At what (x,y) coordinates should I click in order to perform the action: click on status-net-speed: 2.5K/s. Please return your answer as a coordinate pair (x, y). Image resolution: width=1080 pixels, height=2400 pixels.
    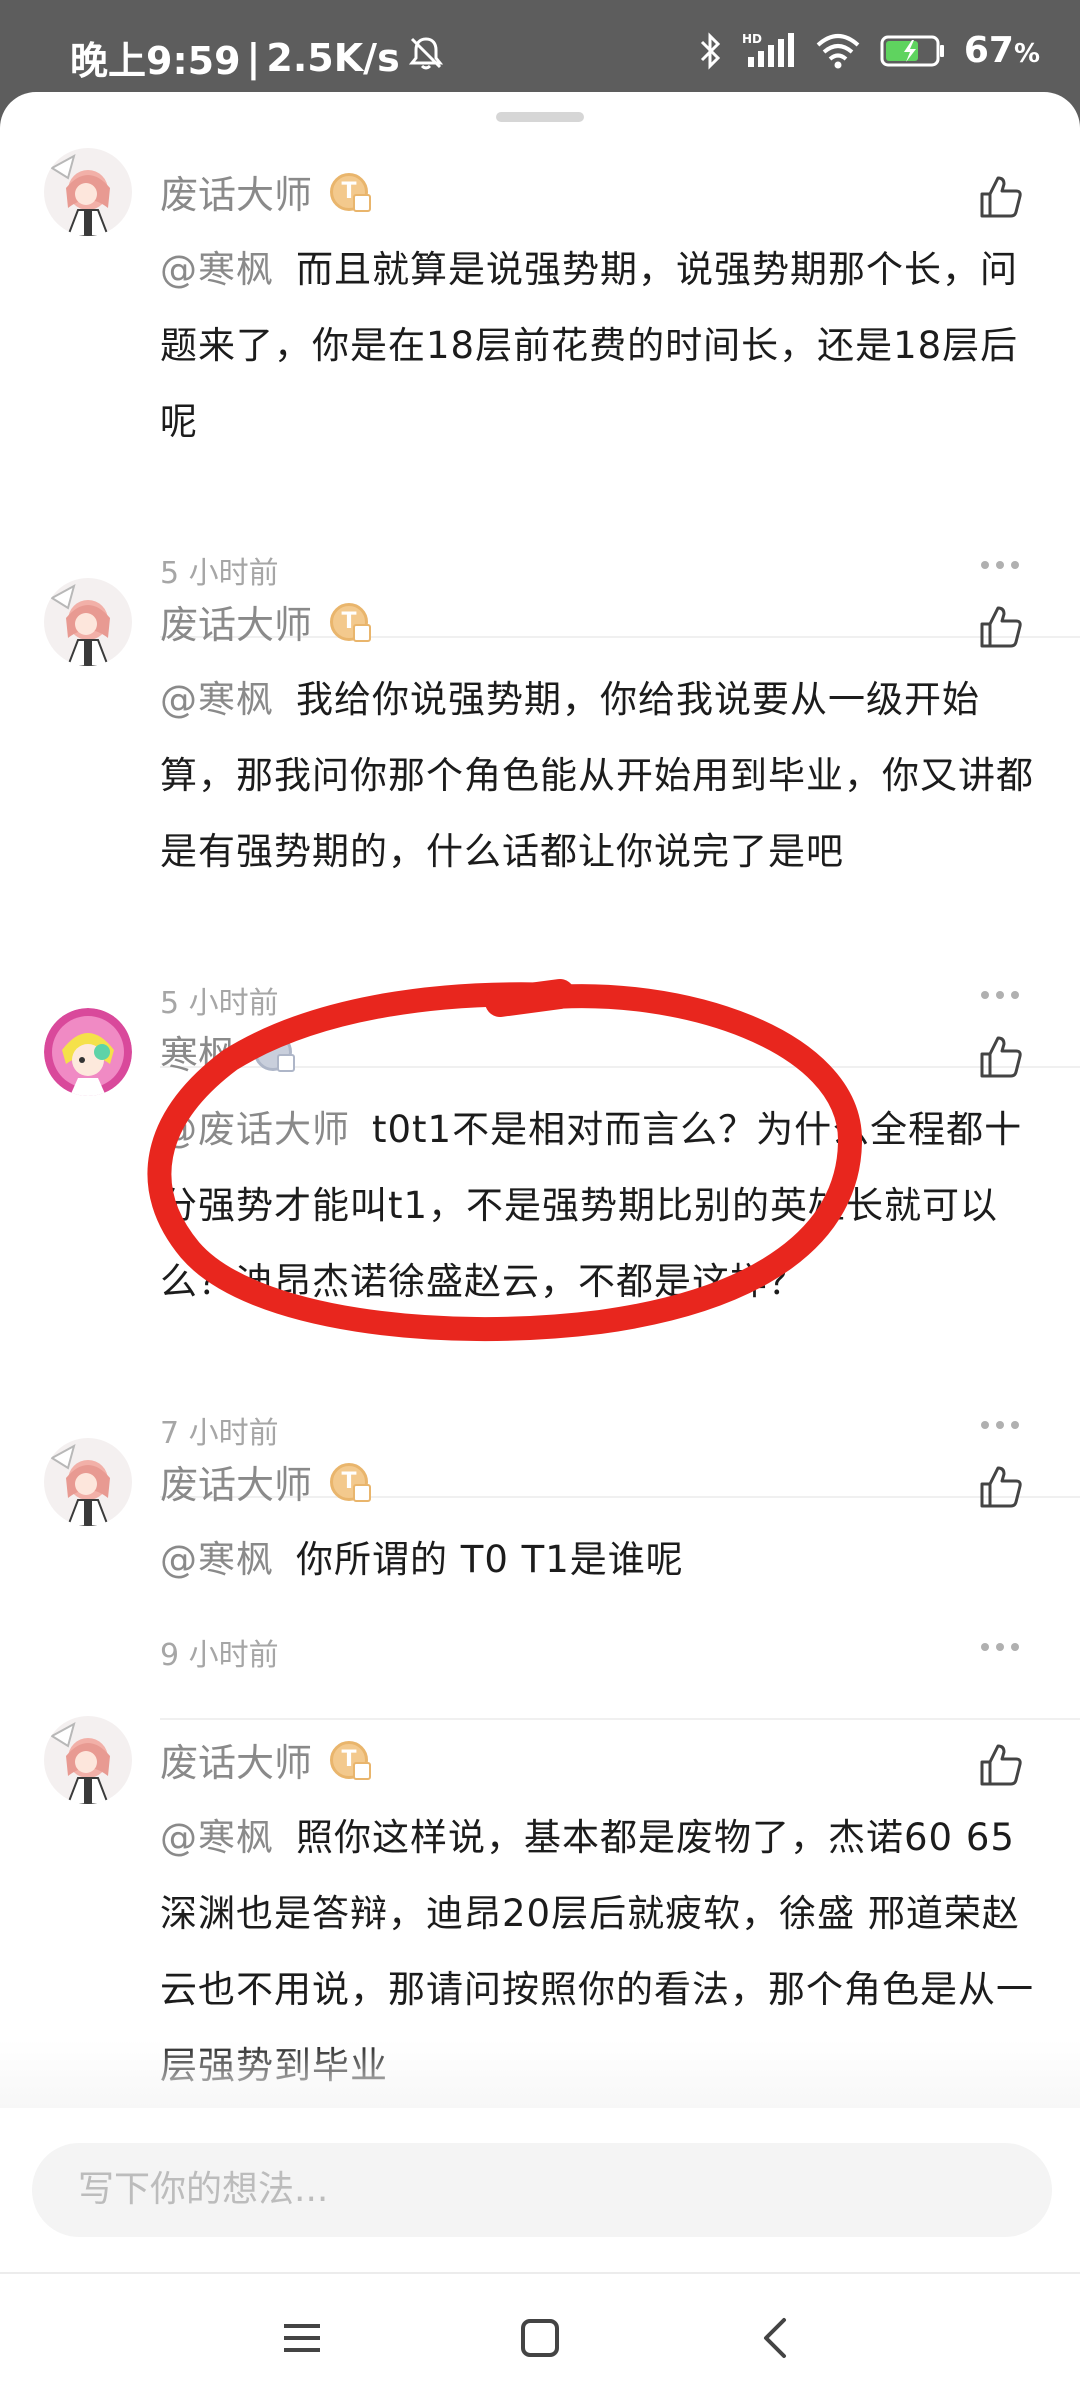
    Looking at the image, I should click on (333, 57).